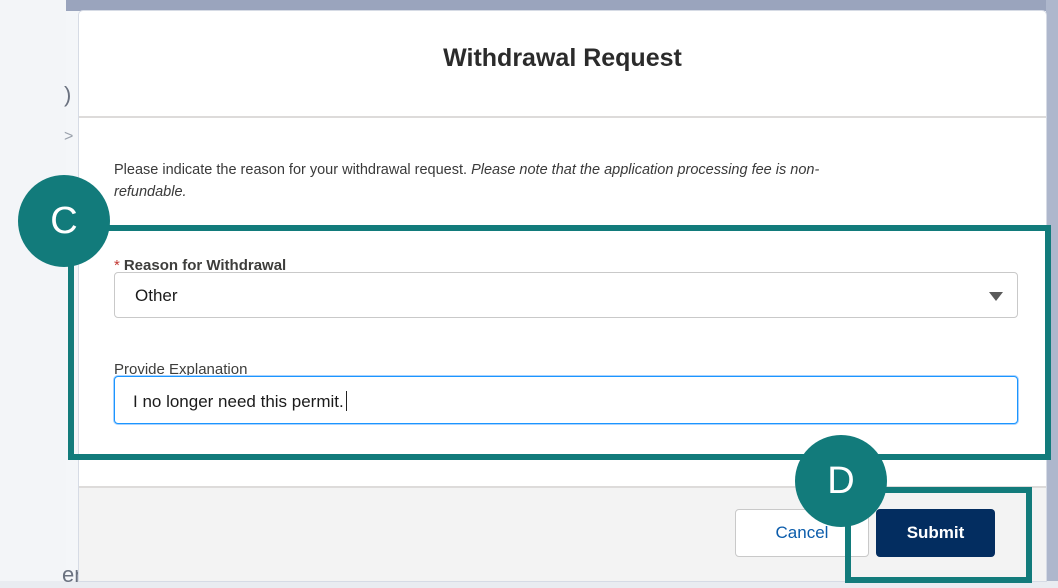 The width and height of the screenshot is (1058, 588). Describe the element at coordinates (33, 290) in the screenshot. I see `background-left-panel` at that location.